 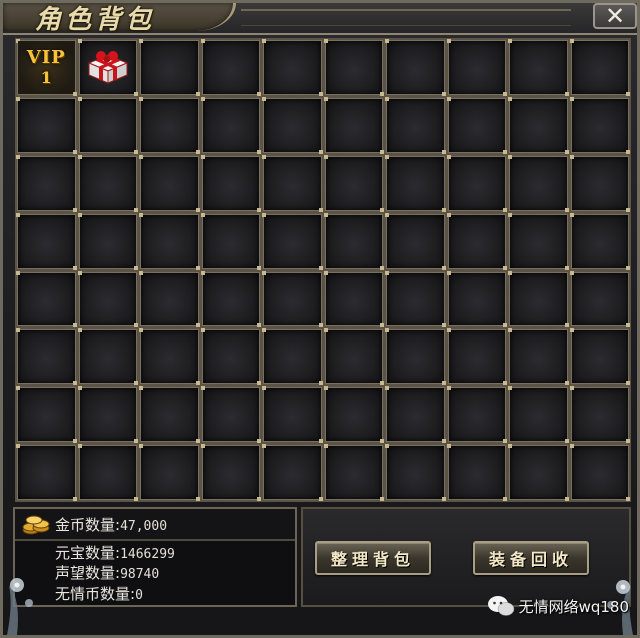 I want to click on vip-badge: VIP 1, so click(x=46, y=67).